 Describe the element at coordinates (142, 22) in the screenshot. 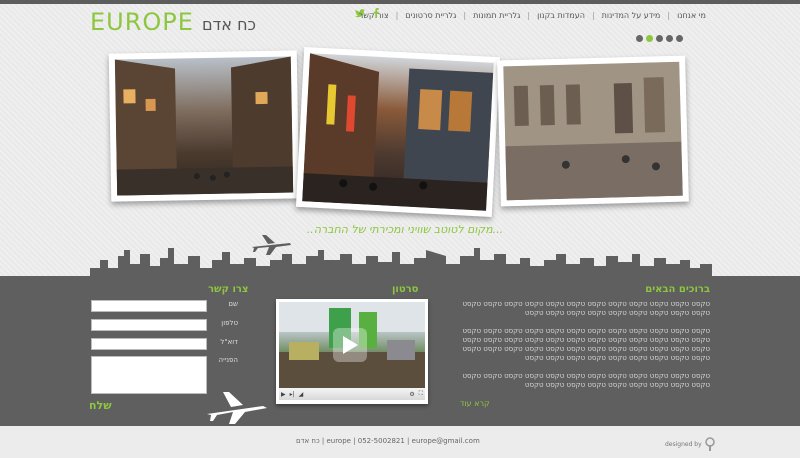

I see `logo-main-text: EUROPE` at that location.